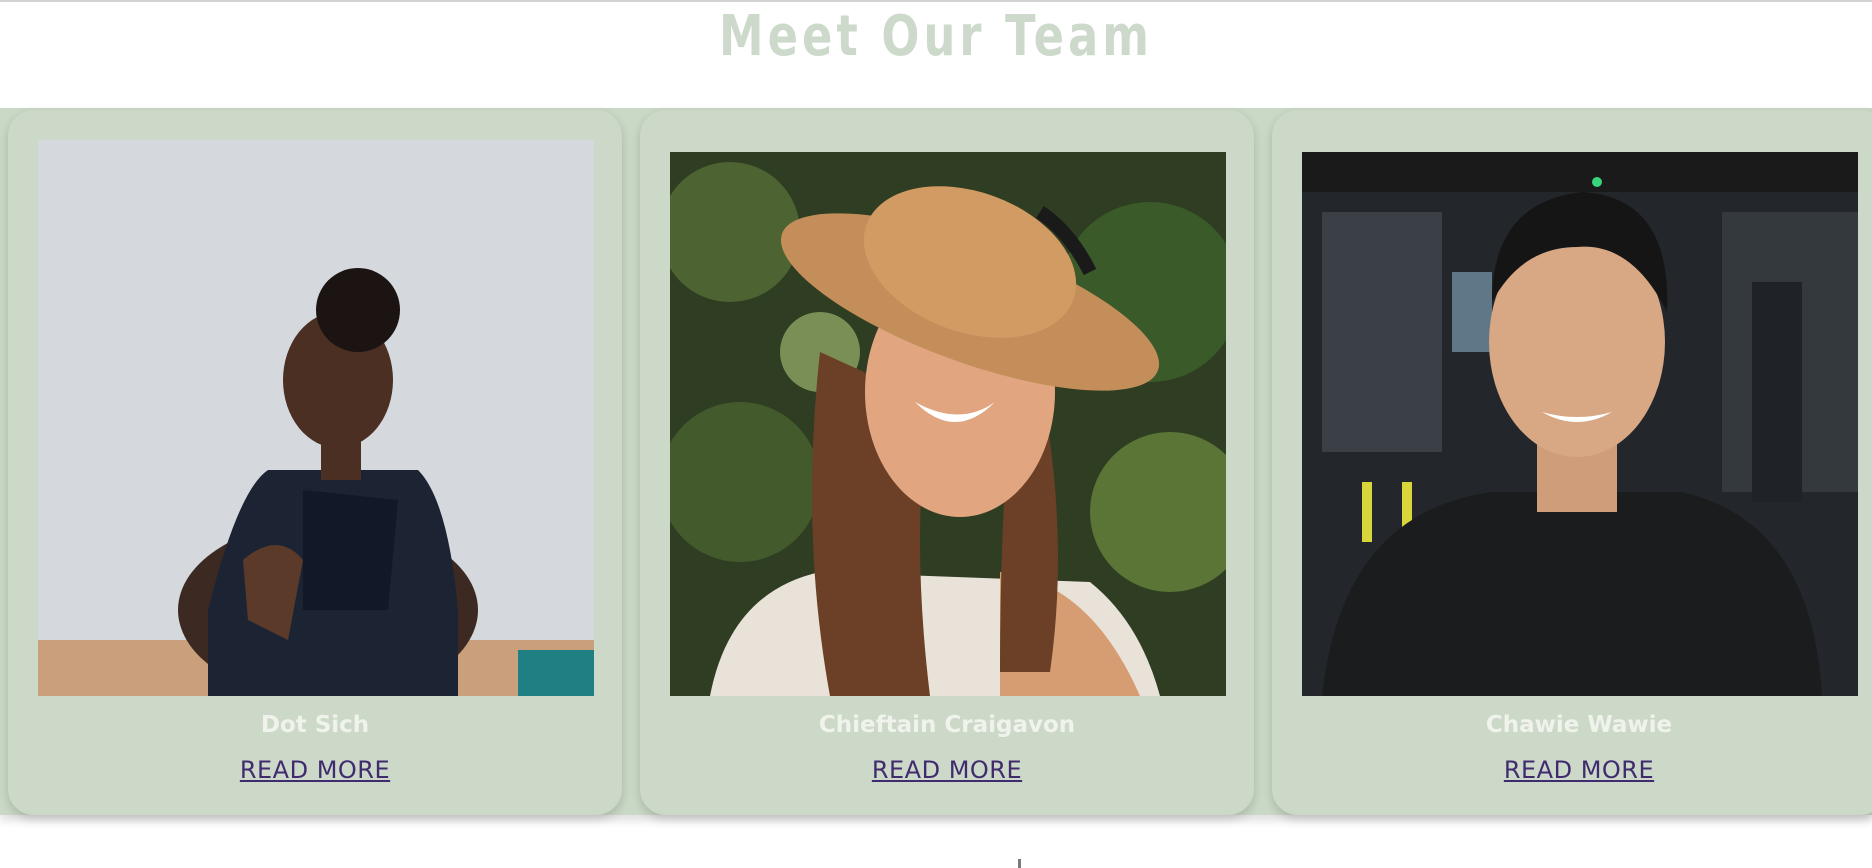 This screenshot has height=868, width=1872. I want to click on team-member-name: Chawie Wawie, so click(1579, 725).